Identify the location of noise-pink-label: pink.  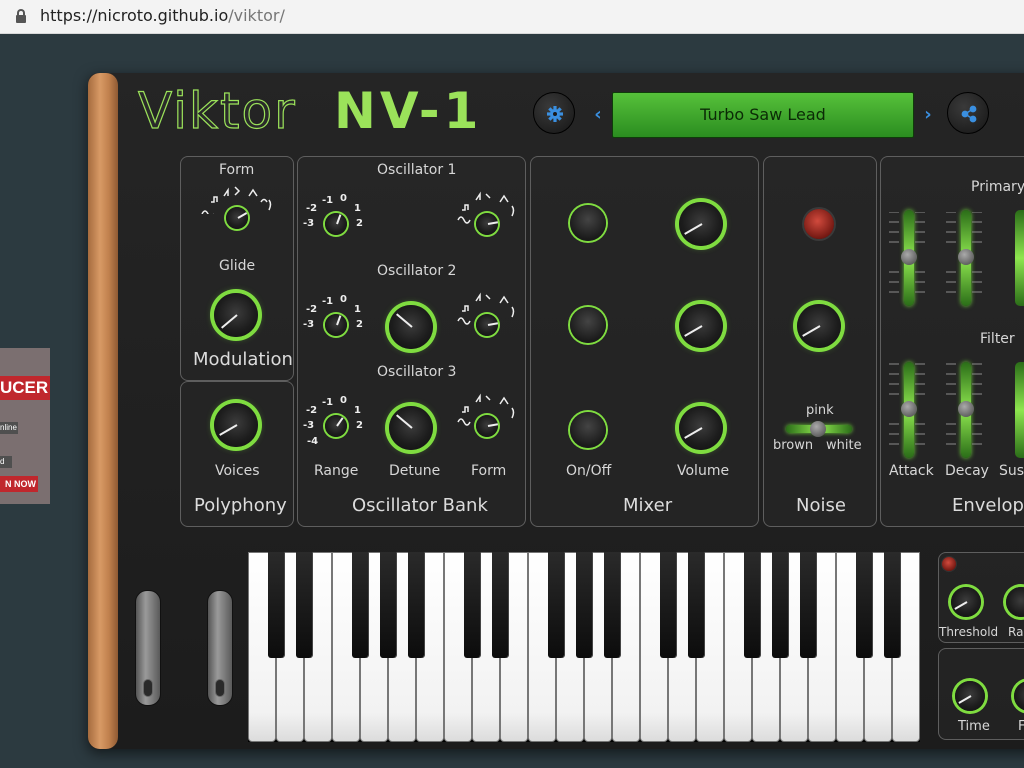
(820, 410).